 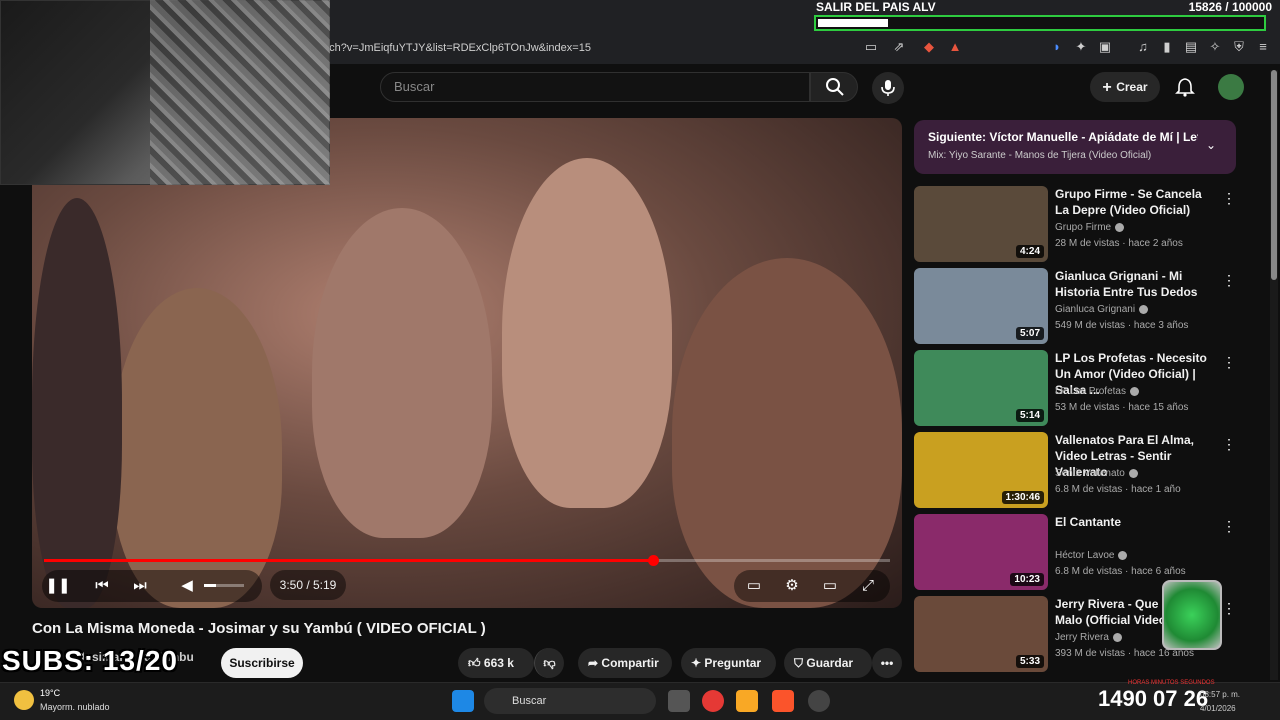 I want to click on system-clock-date: 4/01/2026, so click(x=1218, y=708).